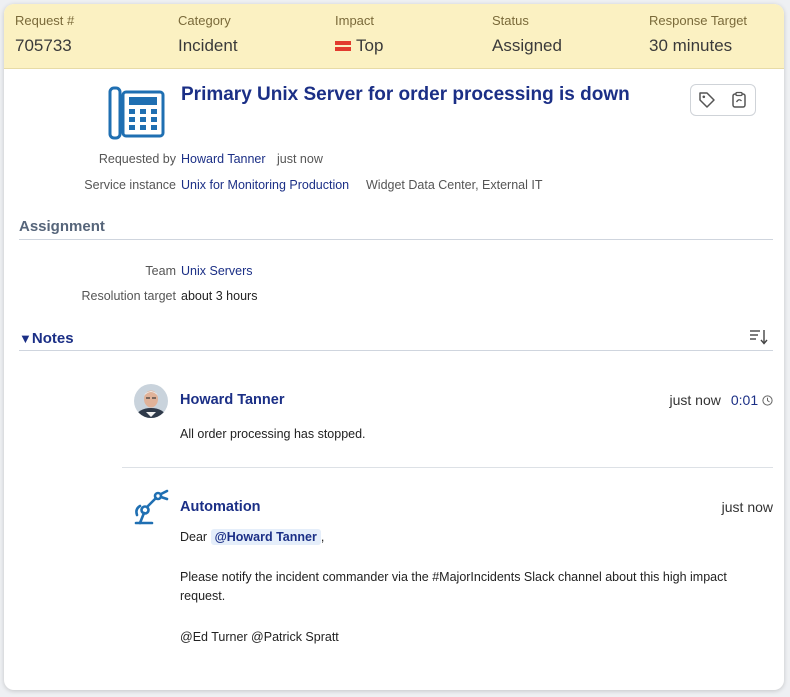 The height and width of the screenshot is (697, 790). Describe the element at coordinates (62, 226) in the screenshot. I see `assignment-heading: Assignment` at that location.